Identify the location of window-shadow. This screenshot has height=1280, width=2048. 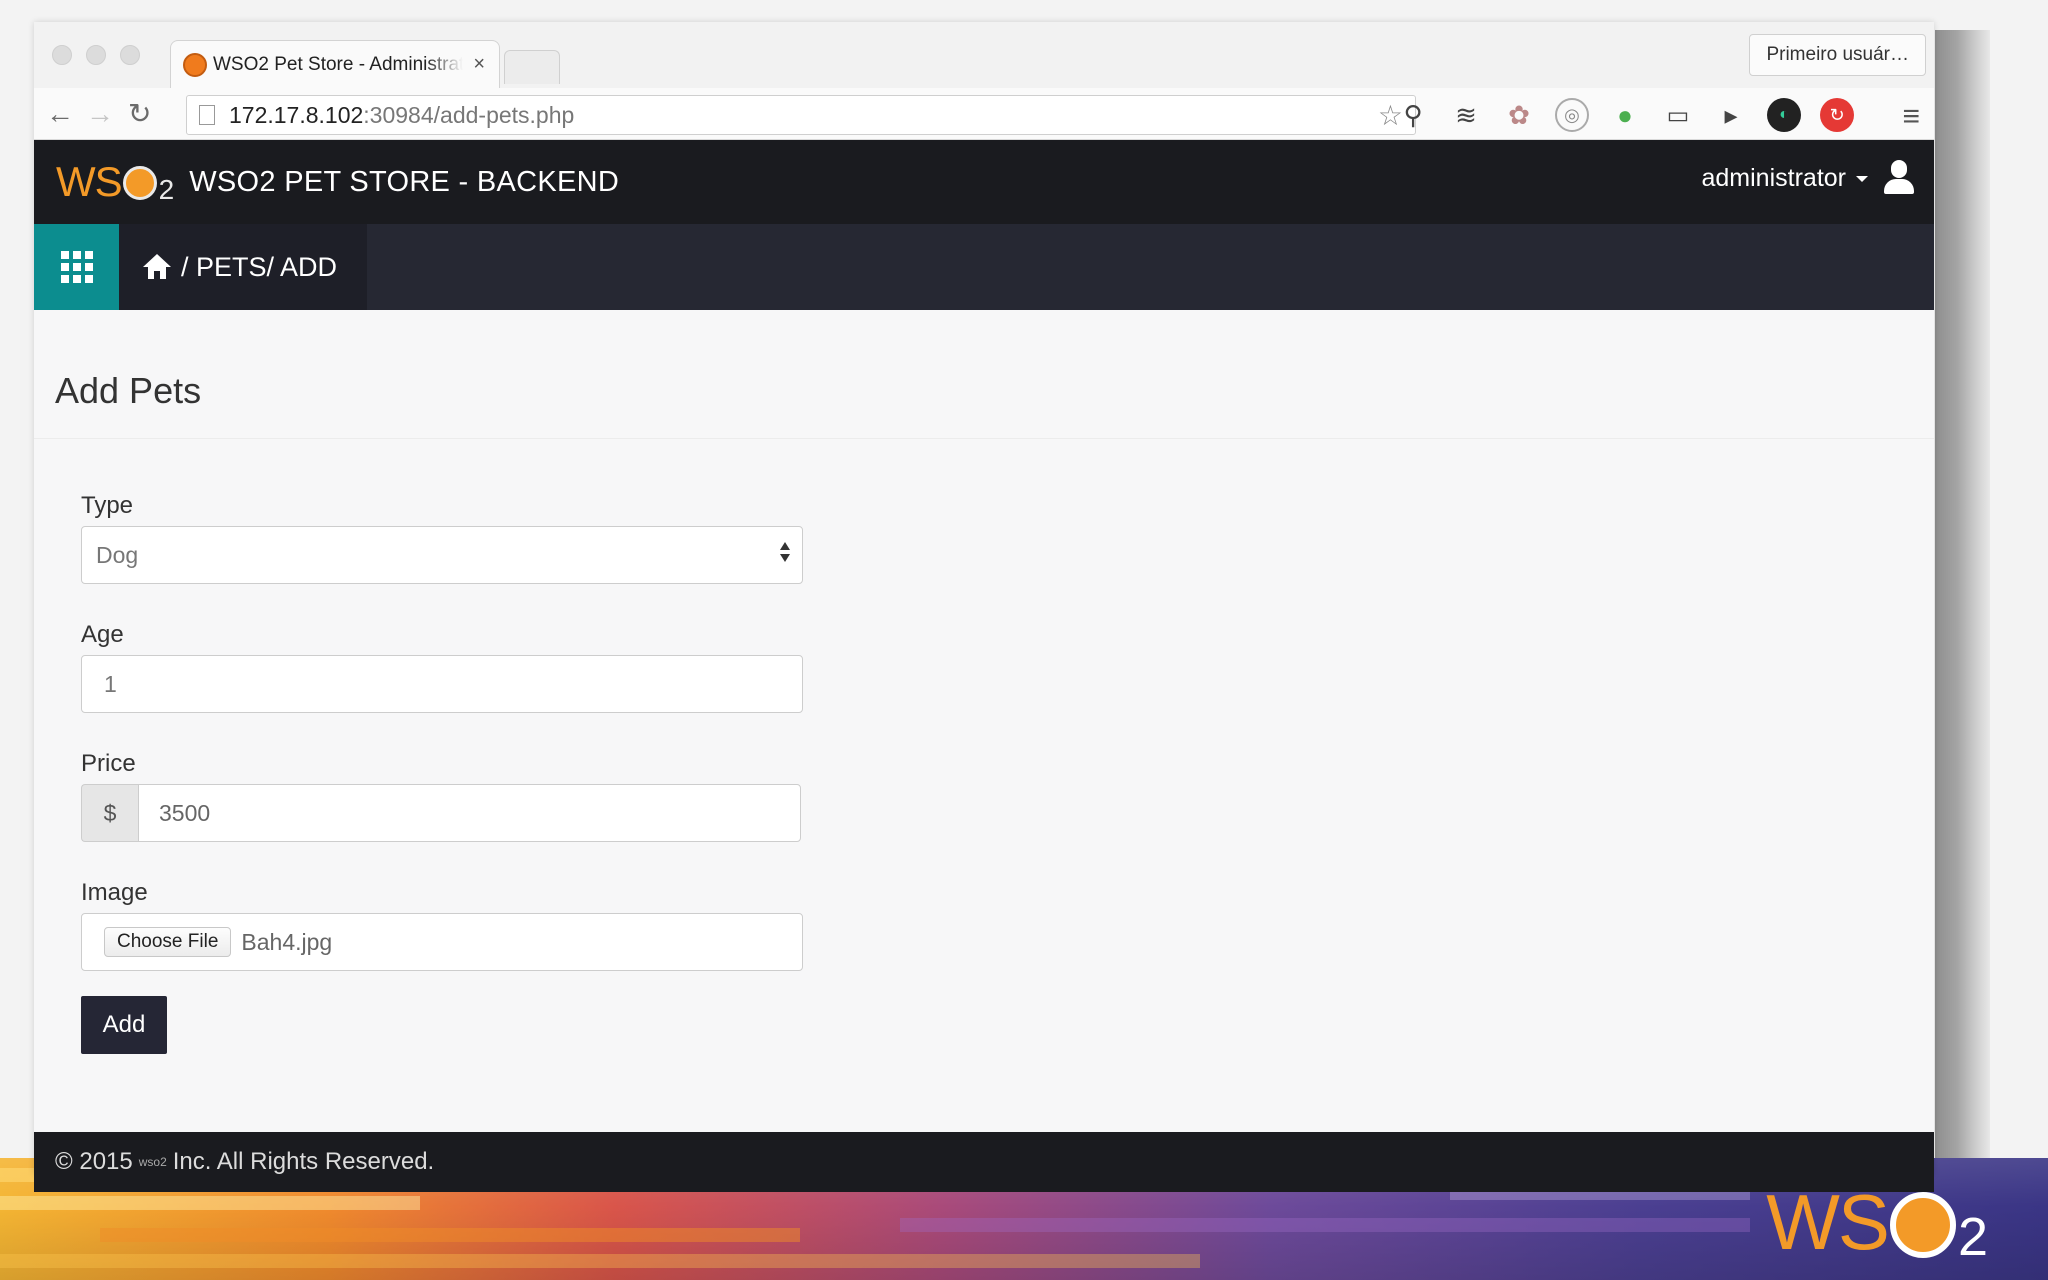
(1962, 600).